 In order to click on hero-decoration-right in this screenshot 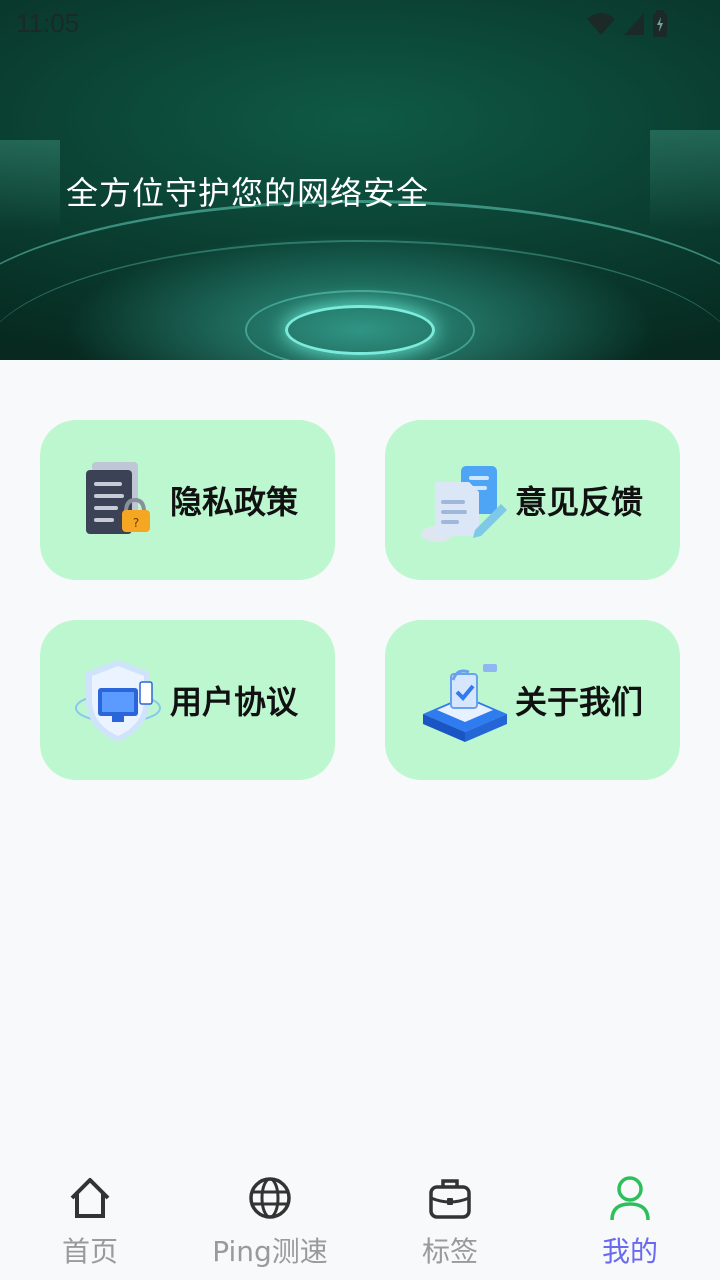, I will do `click(685, 180)`.